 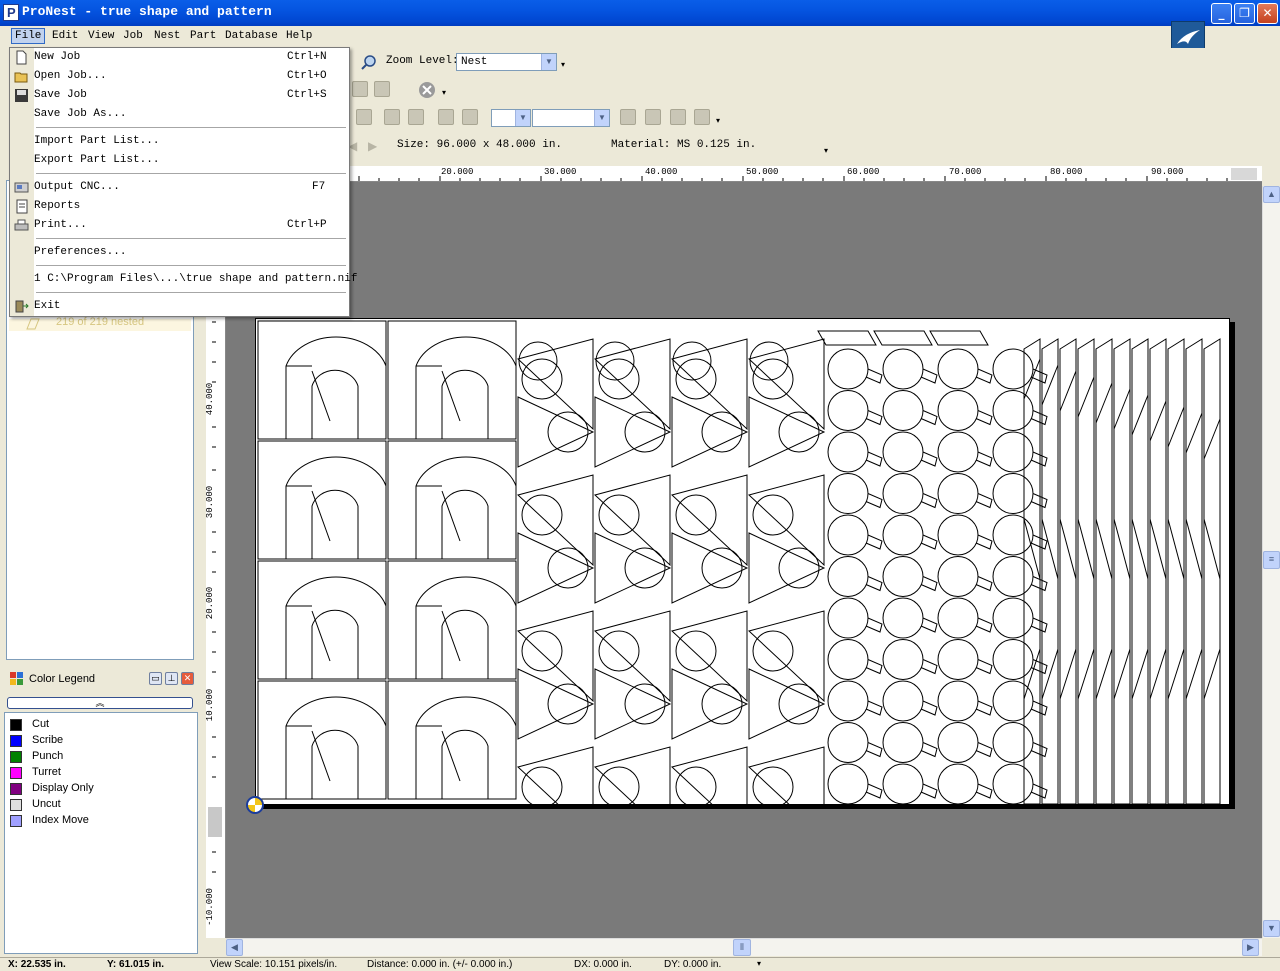 I want to click on scroll-thumb-horizontal: ⦀, so click(x=742, y=947).